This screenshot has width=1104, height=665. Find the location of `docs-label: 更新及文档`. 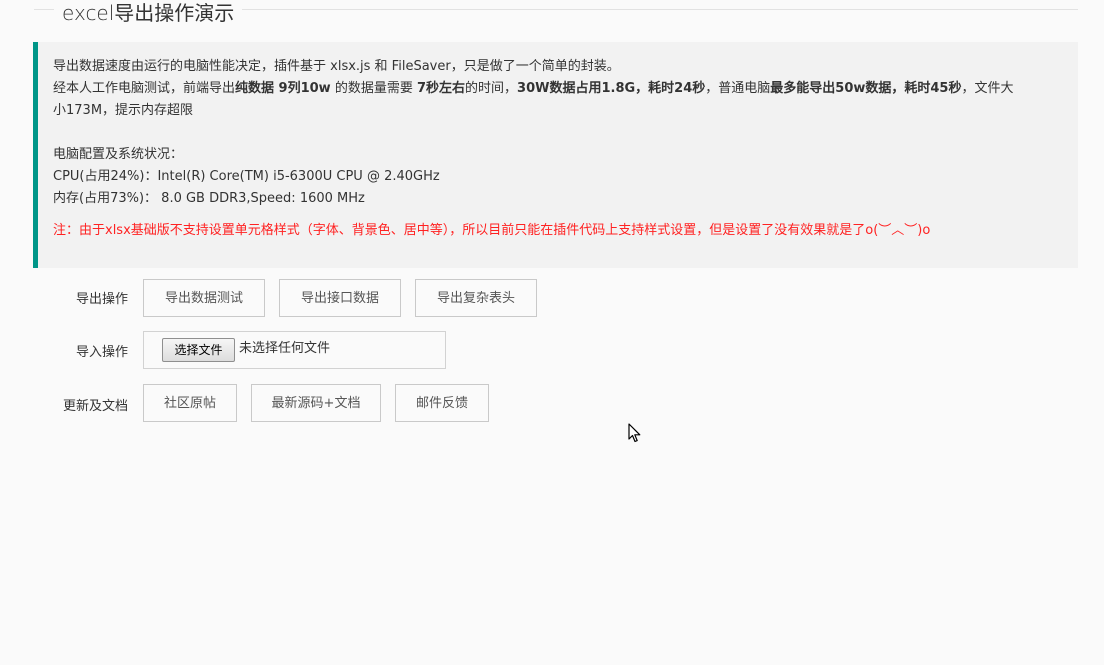

docs-label: 更新及文档 is located at coordinates (95, 406).